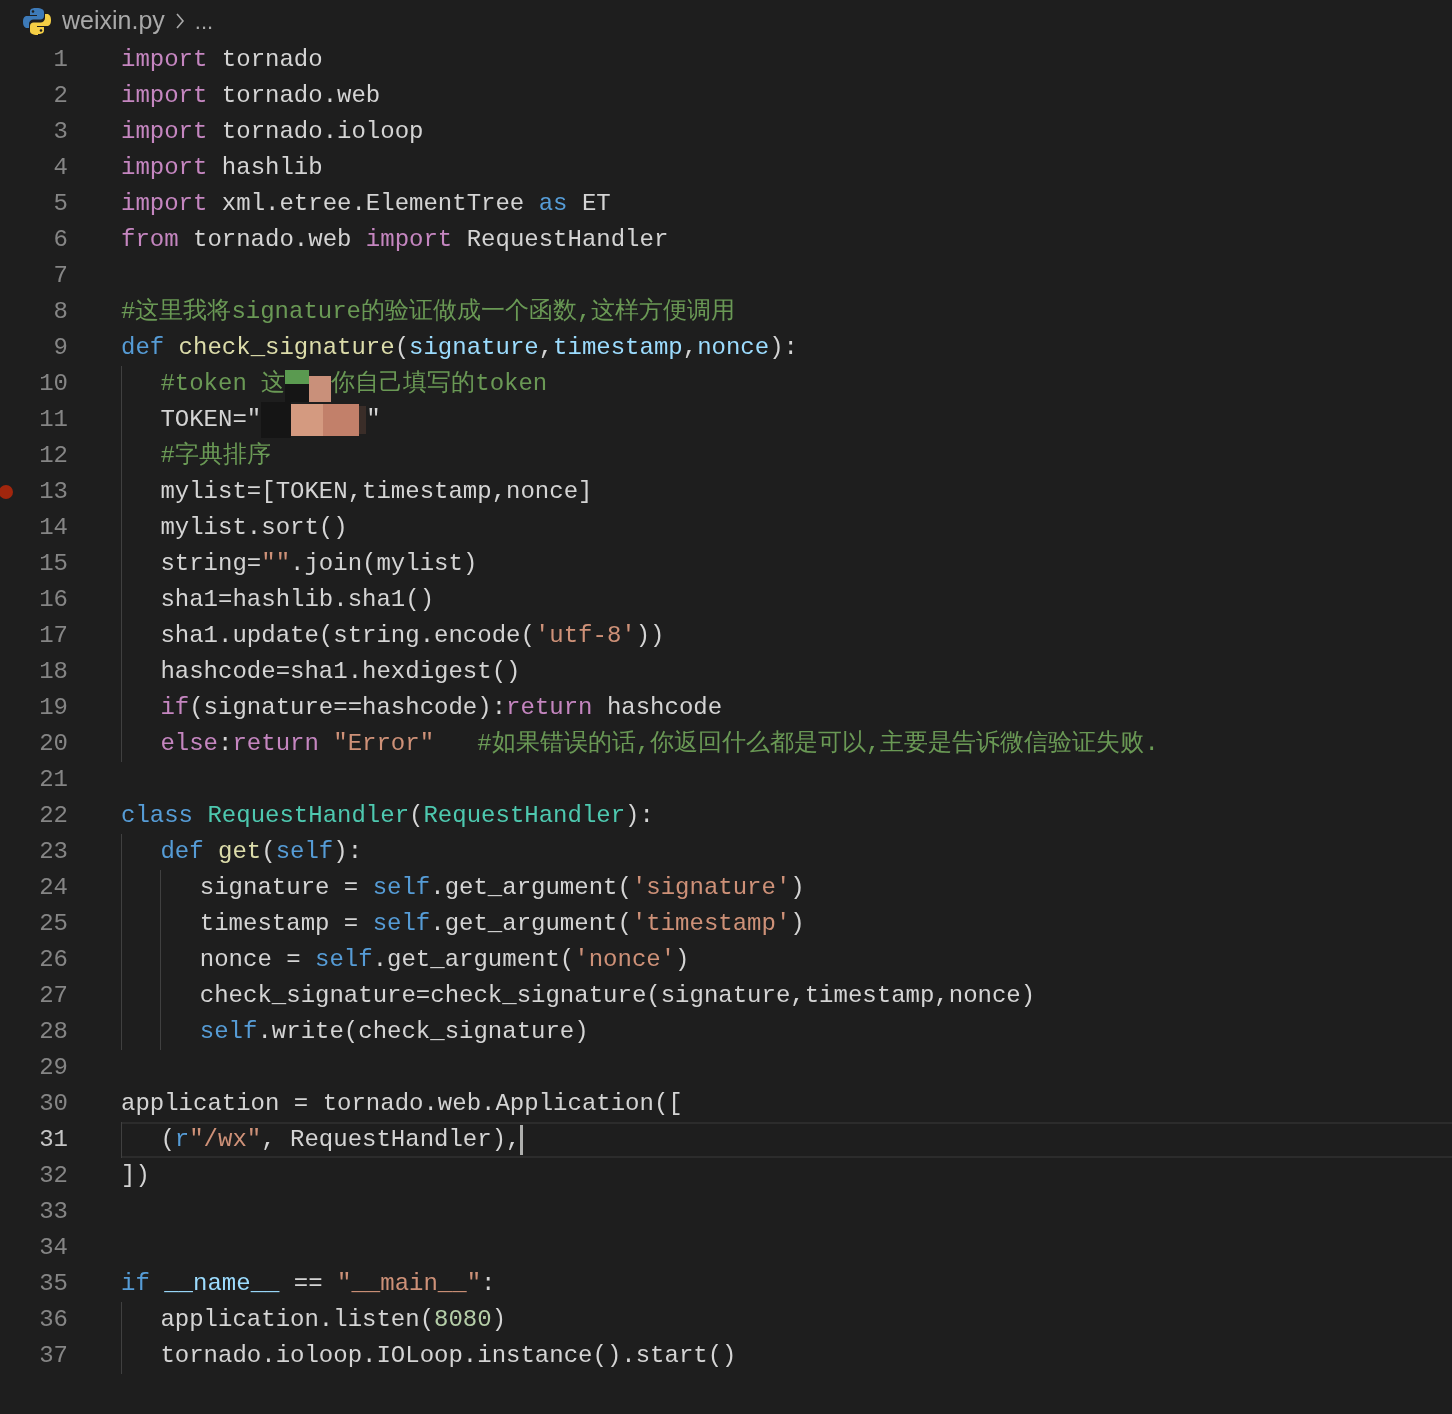 The width and height of the screenshot is (1452, 1414). Describe the element at coordinates (366, 204) in the screenshot. I see `code-line: import xml.etree.ElementTree as ET` at that location.